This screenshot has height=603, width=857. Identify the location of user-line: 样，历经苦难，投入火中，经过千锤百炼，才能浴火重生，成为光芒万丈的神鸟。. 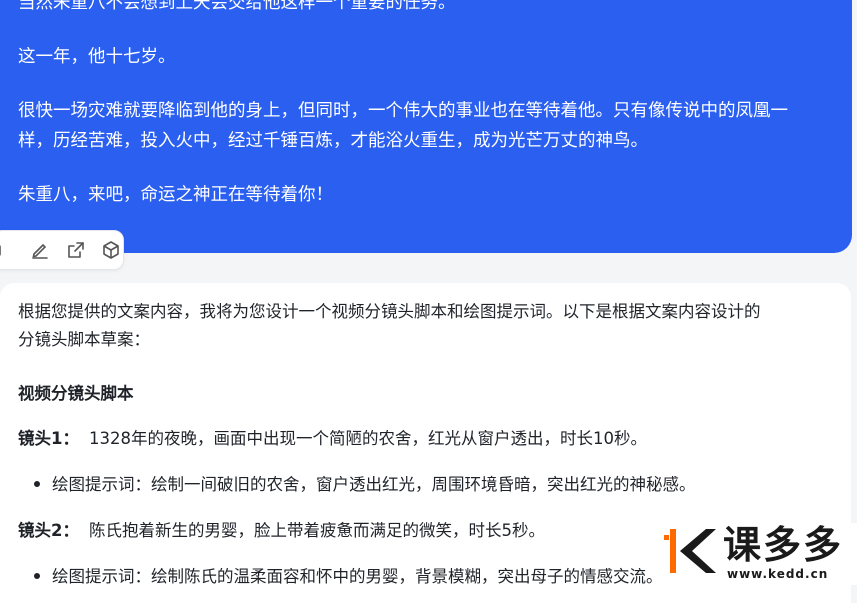
(333, 141).